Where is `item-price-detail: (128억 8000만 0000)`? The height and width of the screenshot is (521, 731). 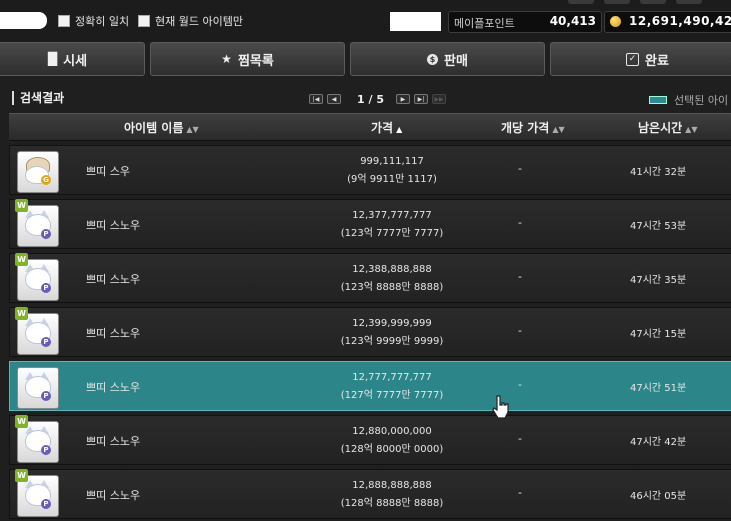
item-price-detail: (128억 8000만 0000) is located at coordinates (392, 449).